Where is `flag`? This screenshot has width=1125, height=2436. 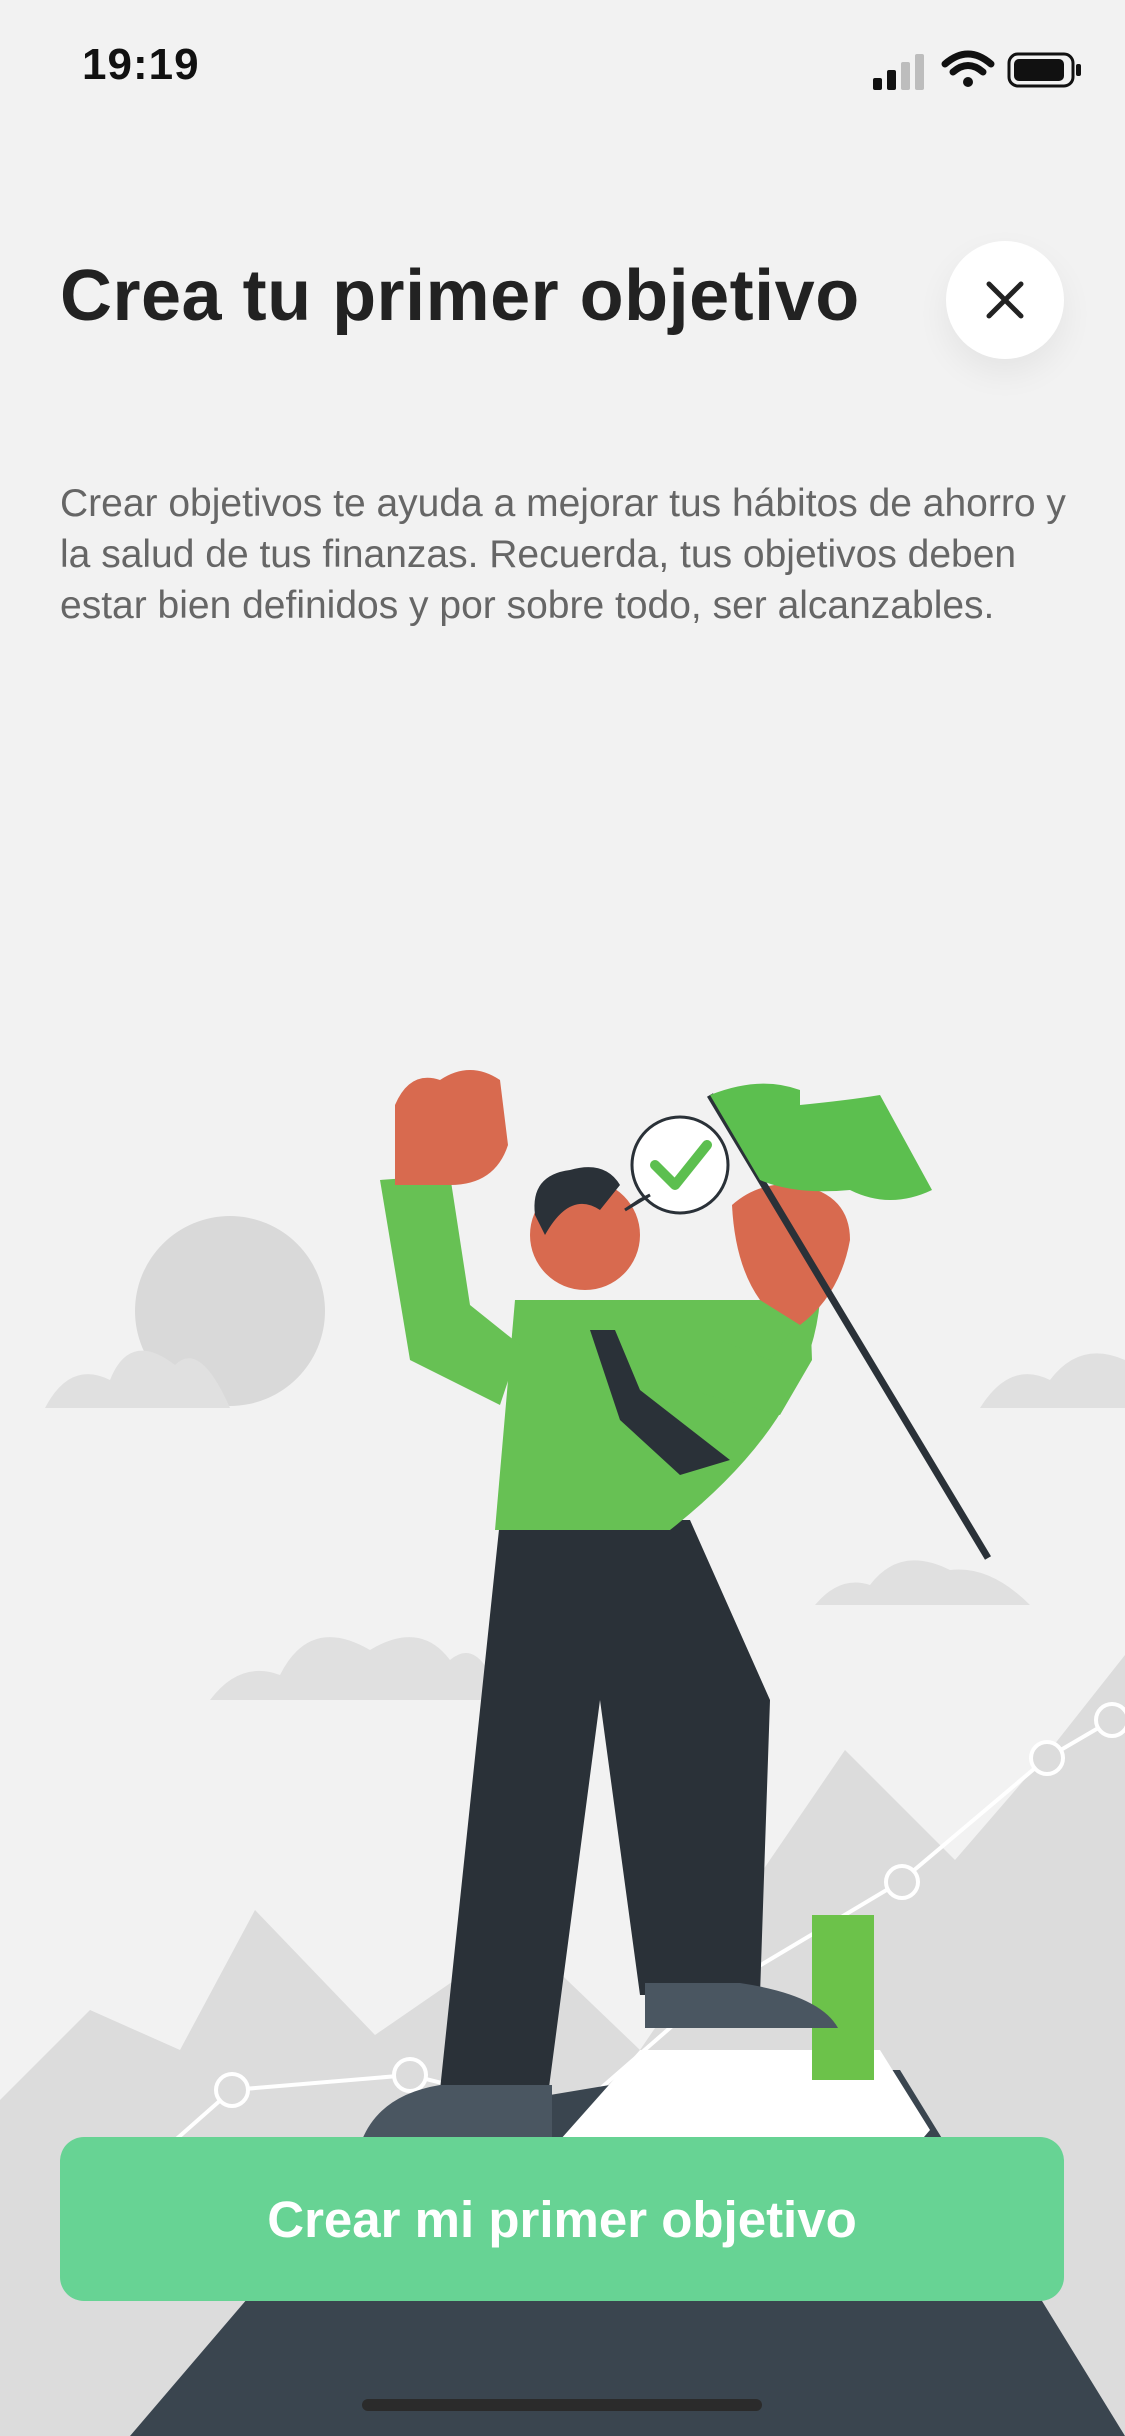
flag is located at coordinates (821, 1141).